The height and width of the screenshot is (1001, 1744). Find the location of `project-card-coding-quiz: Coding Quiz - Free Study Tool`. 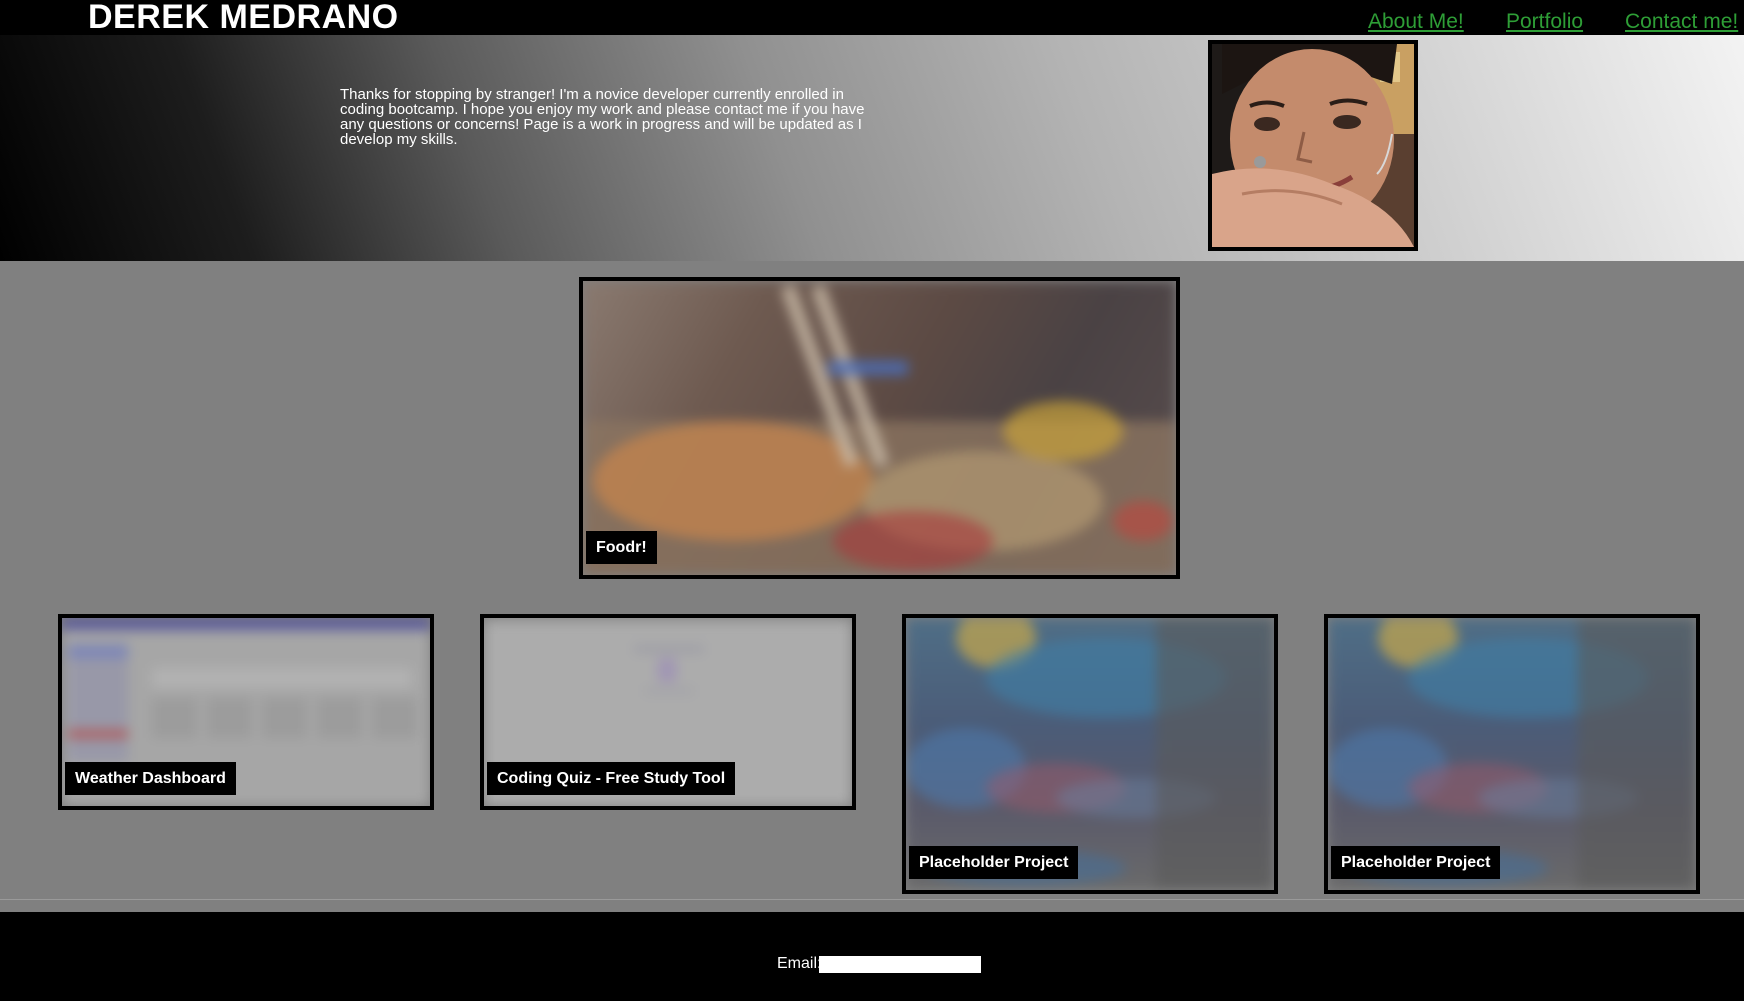

project-card-coding-quiz: Coding Quiz - Free Study Tool is located at coordinates (668, 712).